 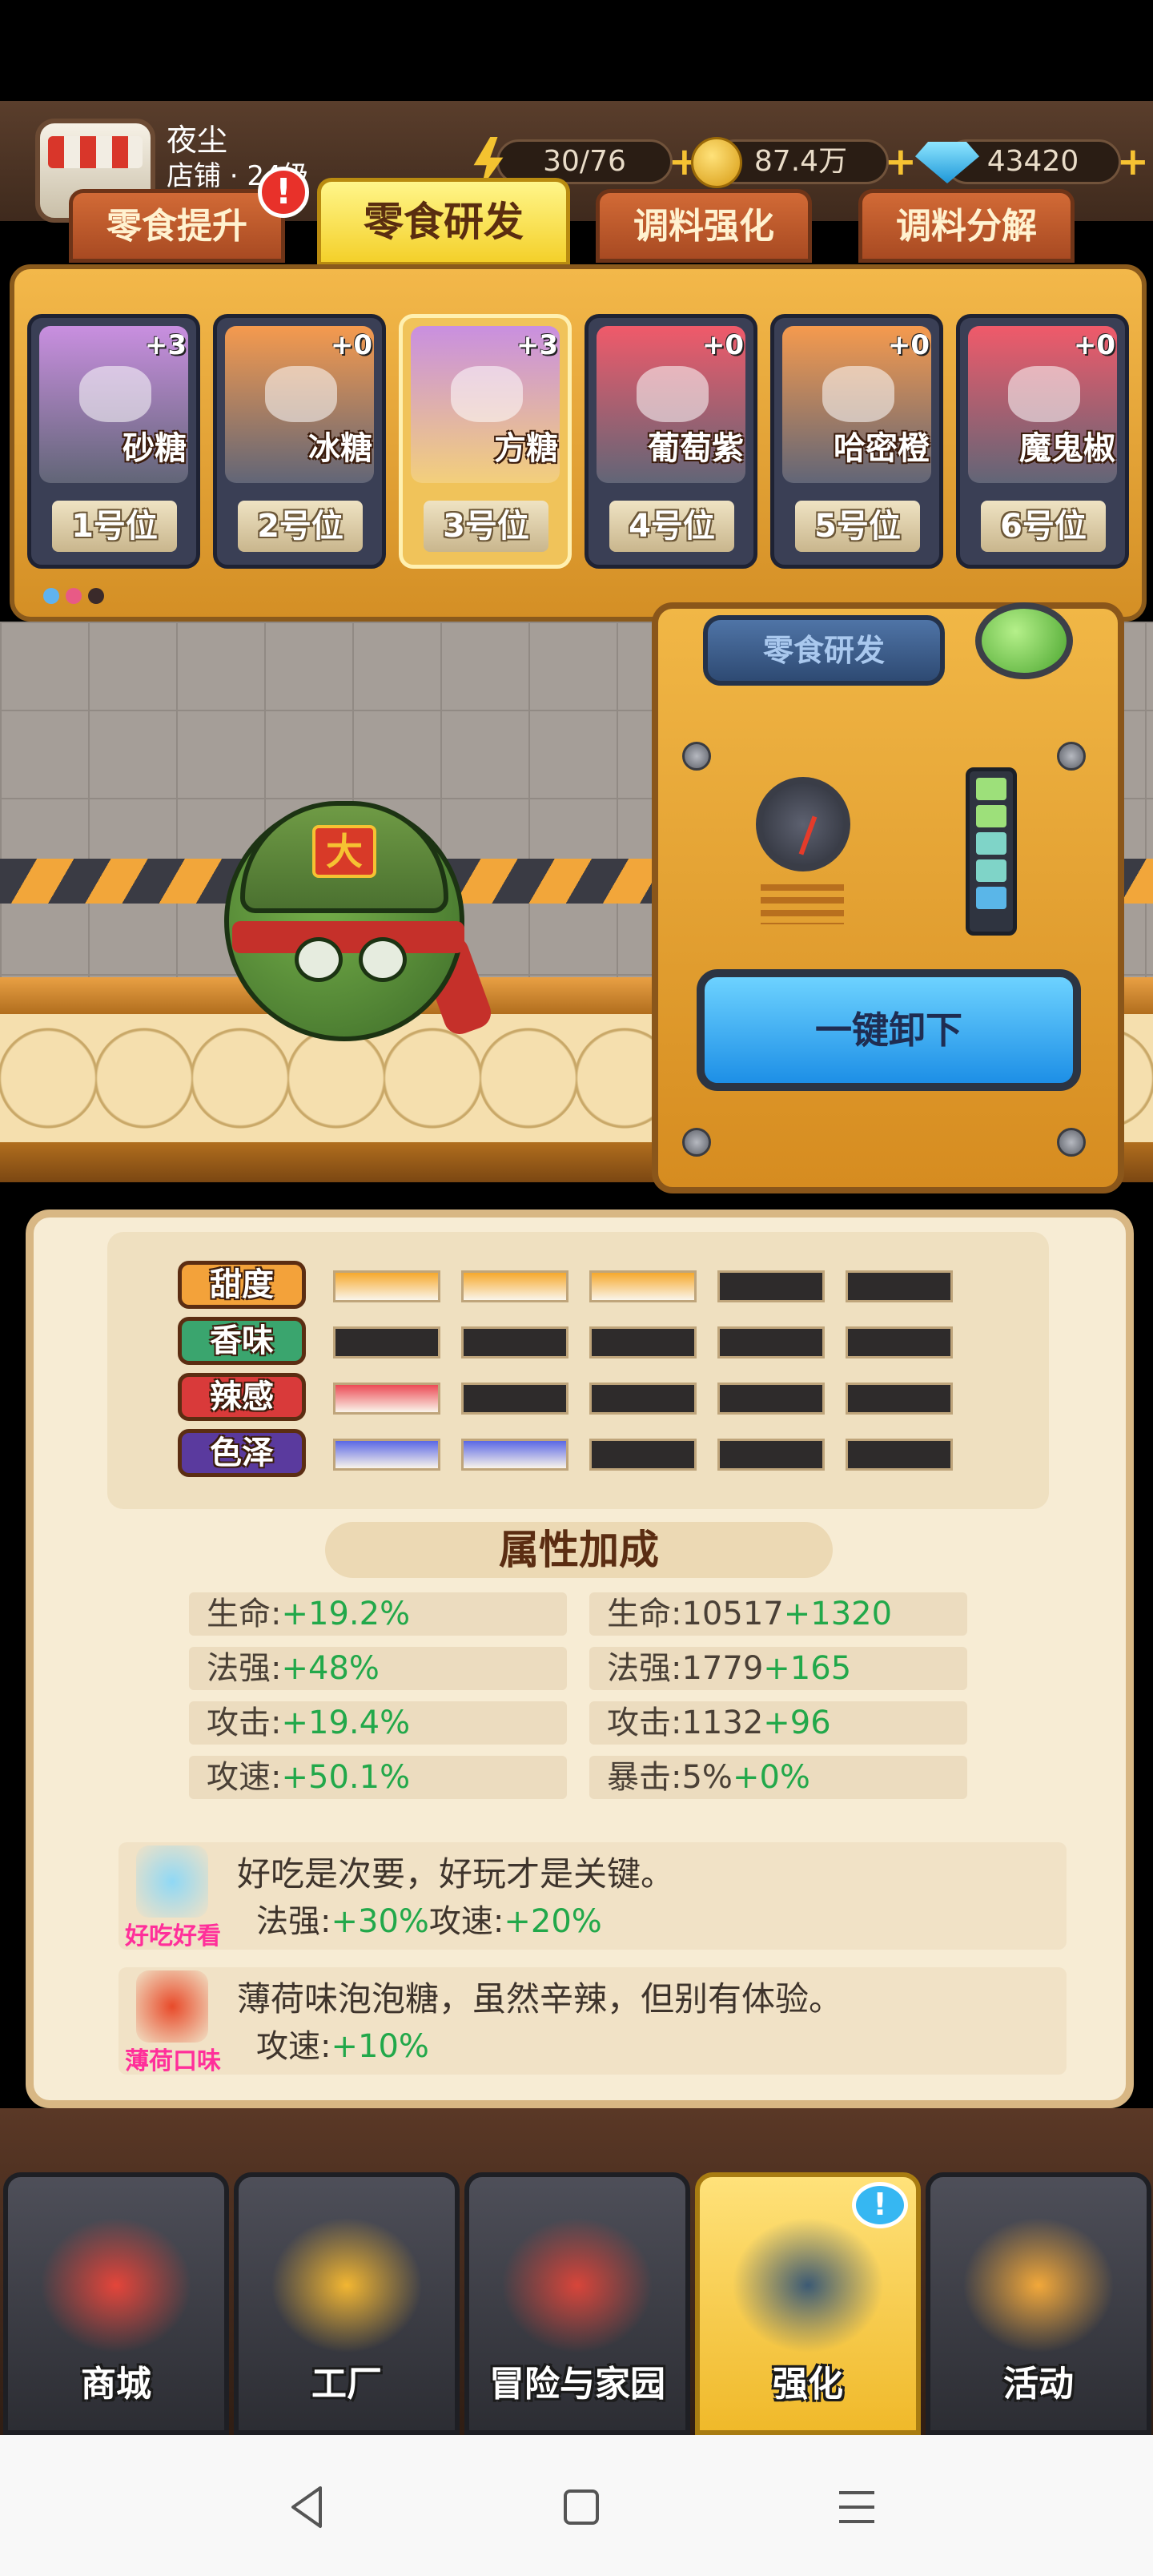 I want to click on tab-seasoning-enhance: 调料强化, so click(x=704, y=226).